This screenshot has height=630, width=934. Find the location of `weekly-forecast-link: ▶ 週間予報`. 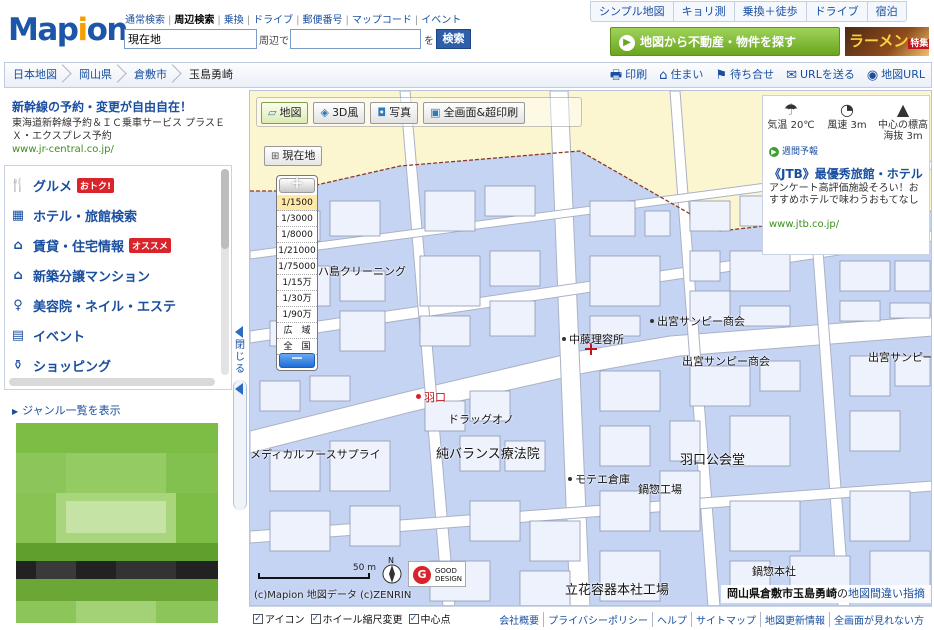

weekly-forecast-link: ▶ 週間予報 is located at coordinates (793, 150).